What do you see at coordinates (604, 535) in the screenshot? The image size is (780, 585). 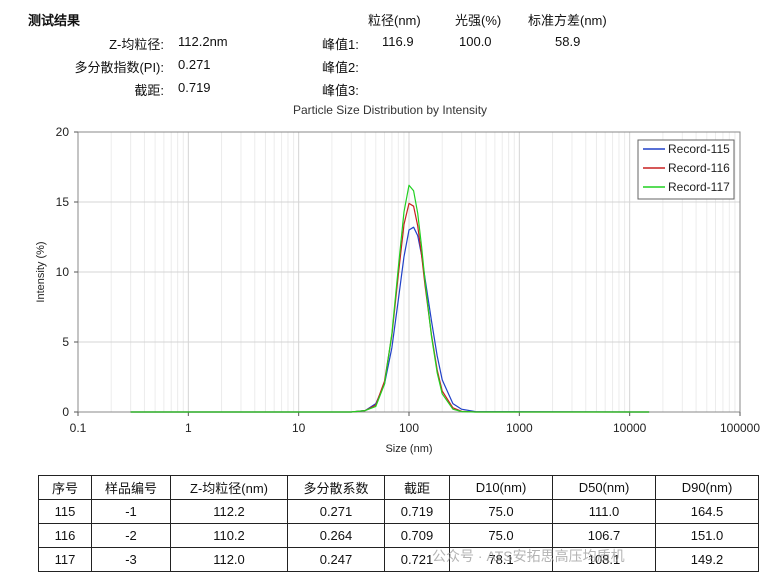 I see `cell-d50: 106.7` at bounding box center [604, 535].